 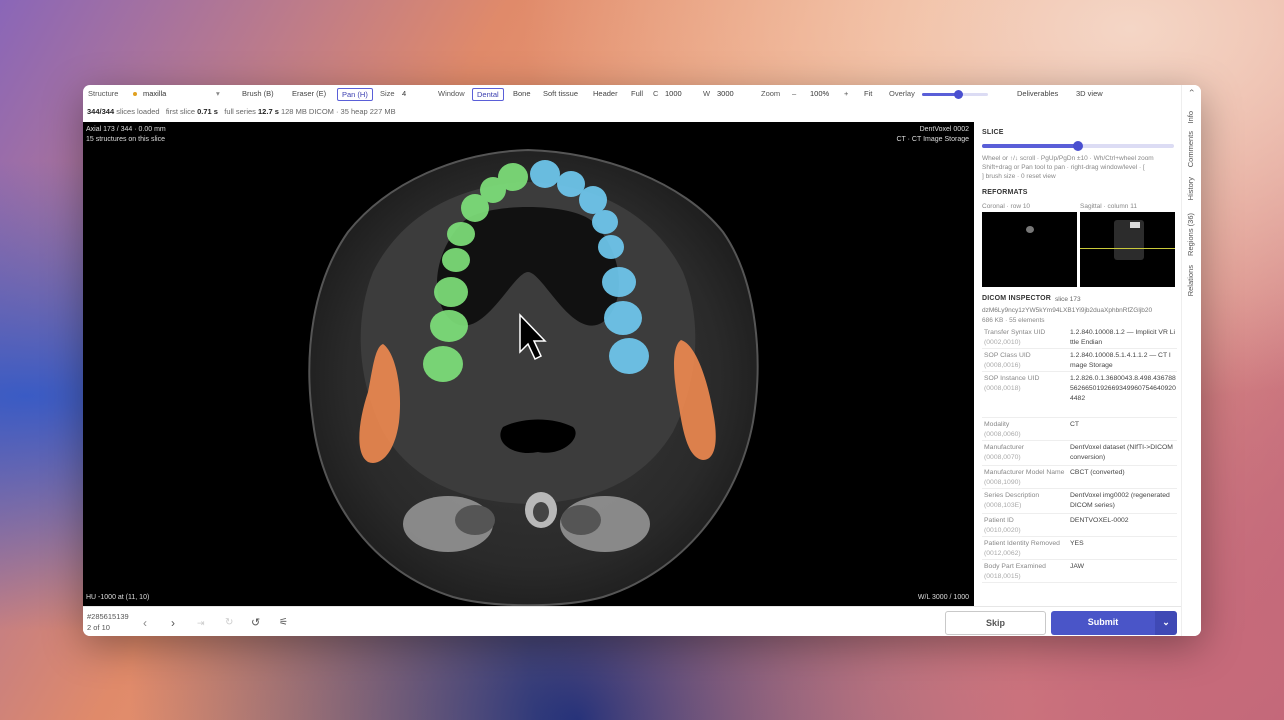 I want to click on task-id: #285615139, so click(x=108, y=616).